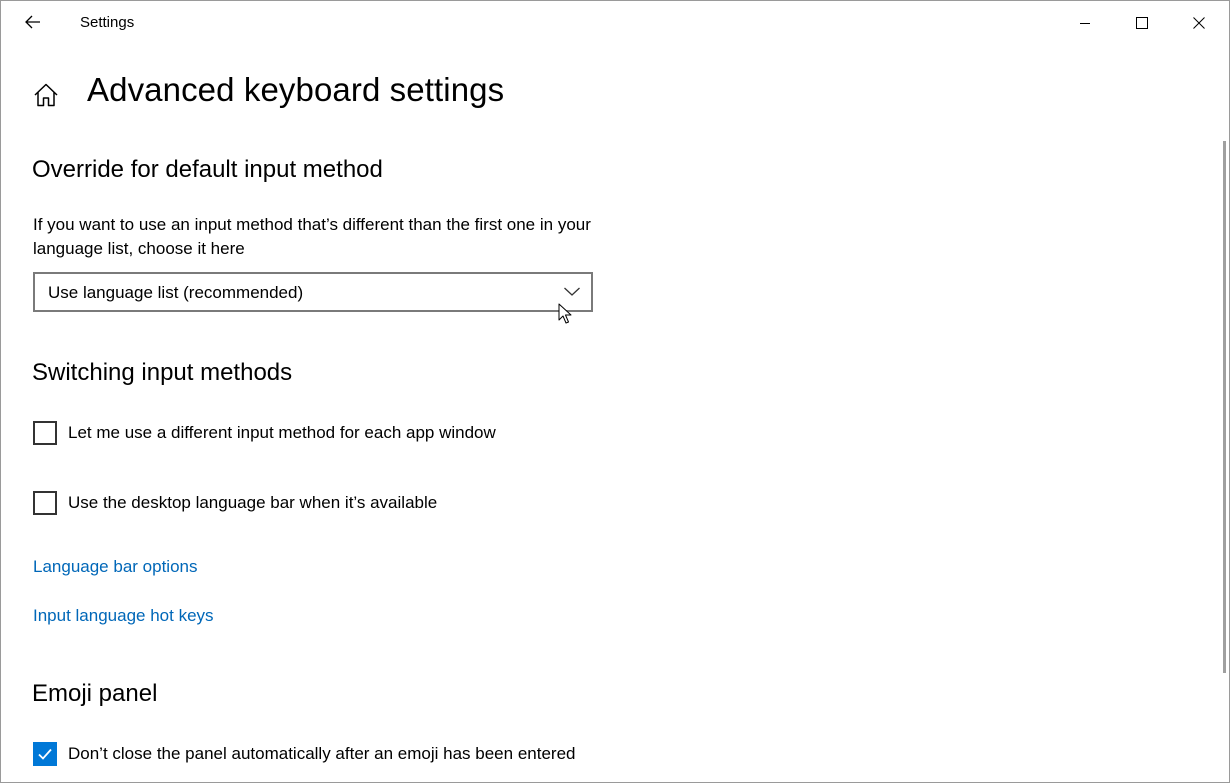 Image resolution: width=1230 pixels, height=783 pixels. Describe the element at coordinates (572, 291) in the screenshot. I see `chevron-down-icon` at that location.